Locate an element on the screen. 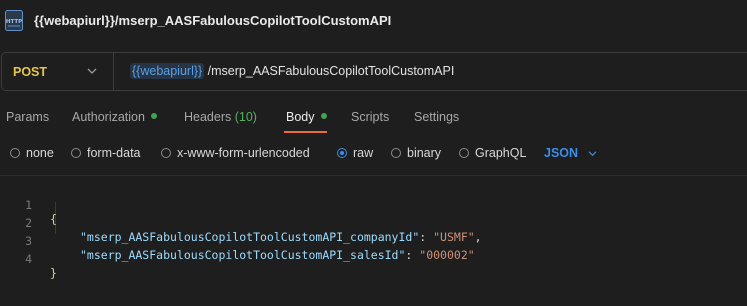 Image resolution: width=747 pixels, height=306 pixels. method-label: POST is located at coordinates (30, 72).